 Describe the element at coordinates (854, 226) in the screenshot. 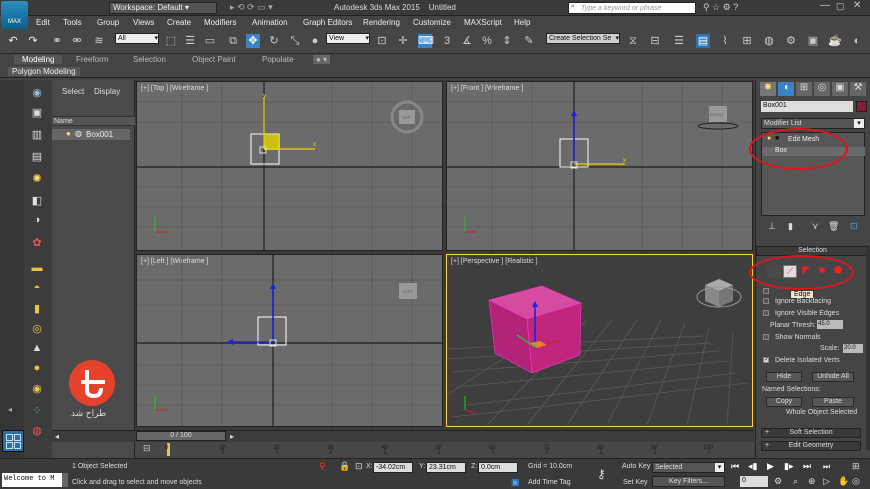

I see `configure-modifier-sets-icon: ⊡` at that location.